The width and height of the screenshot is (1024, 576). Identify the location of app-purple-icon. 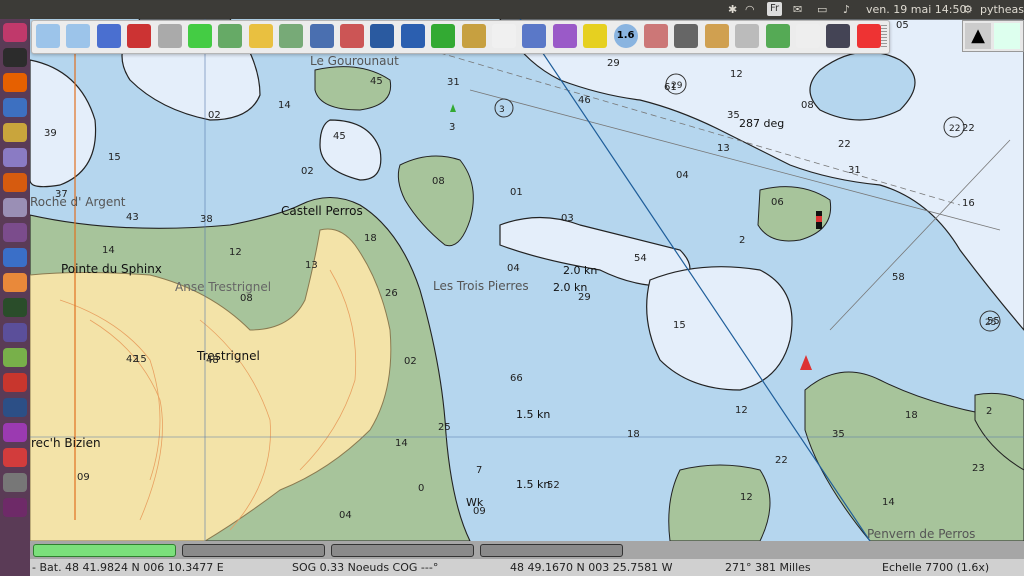
(15, 232).